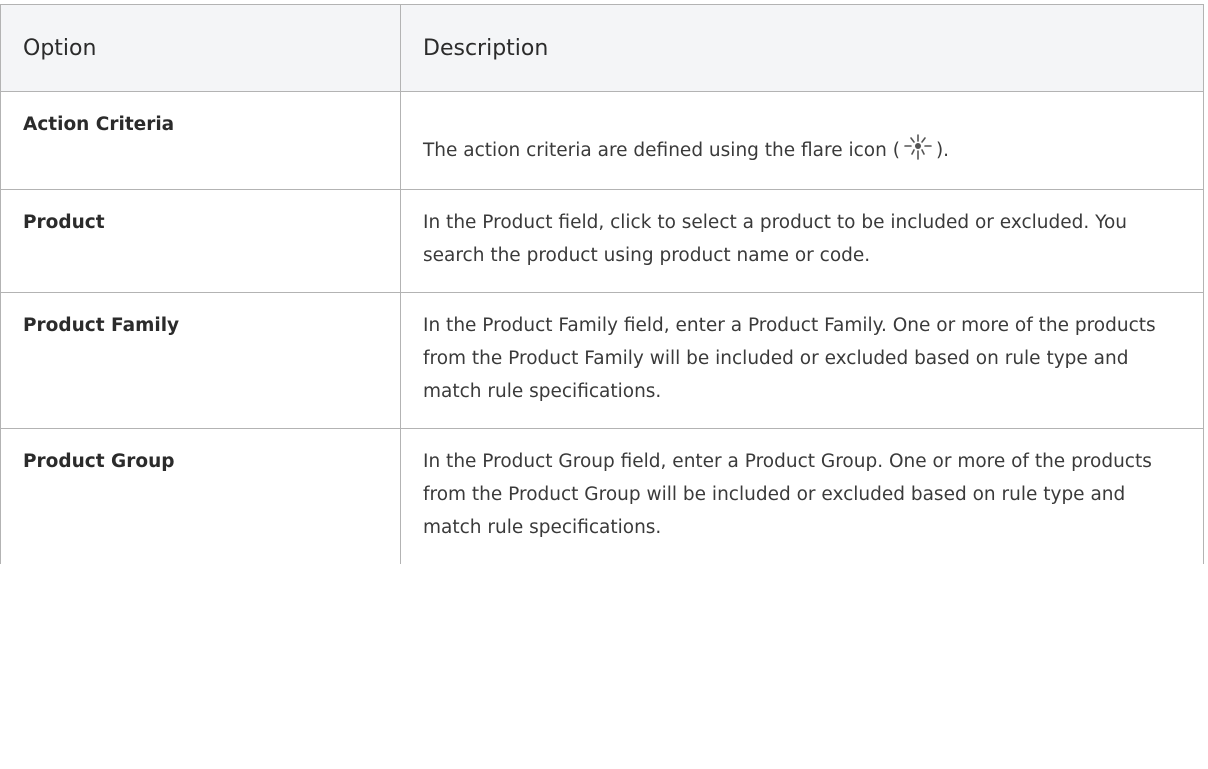 This screenshot has width=1208, height=769. Describe the element at coordinates (802, 48) in the screenshot. I see `header-description: Description` at that location.